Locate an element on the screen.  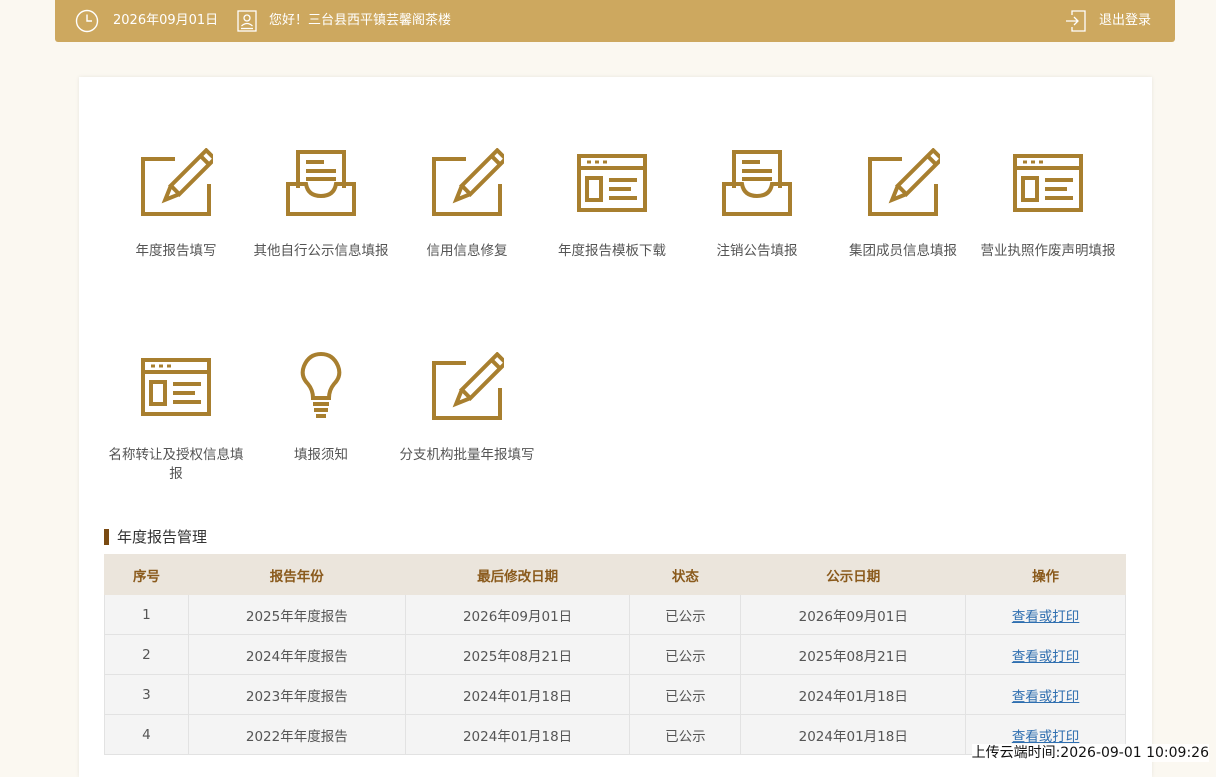
current-date: 2026年09月01日 is located at coordinates (166, 20).